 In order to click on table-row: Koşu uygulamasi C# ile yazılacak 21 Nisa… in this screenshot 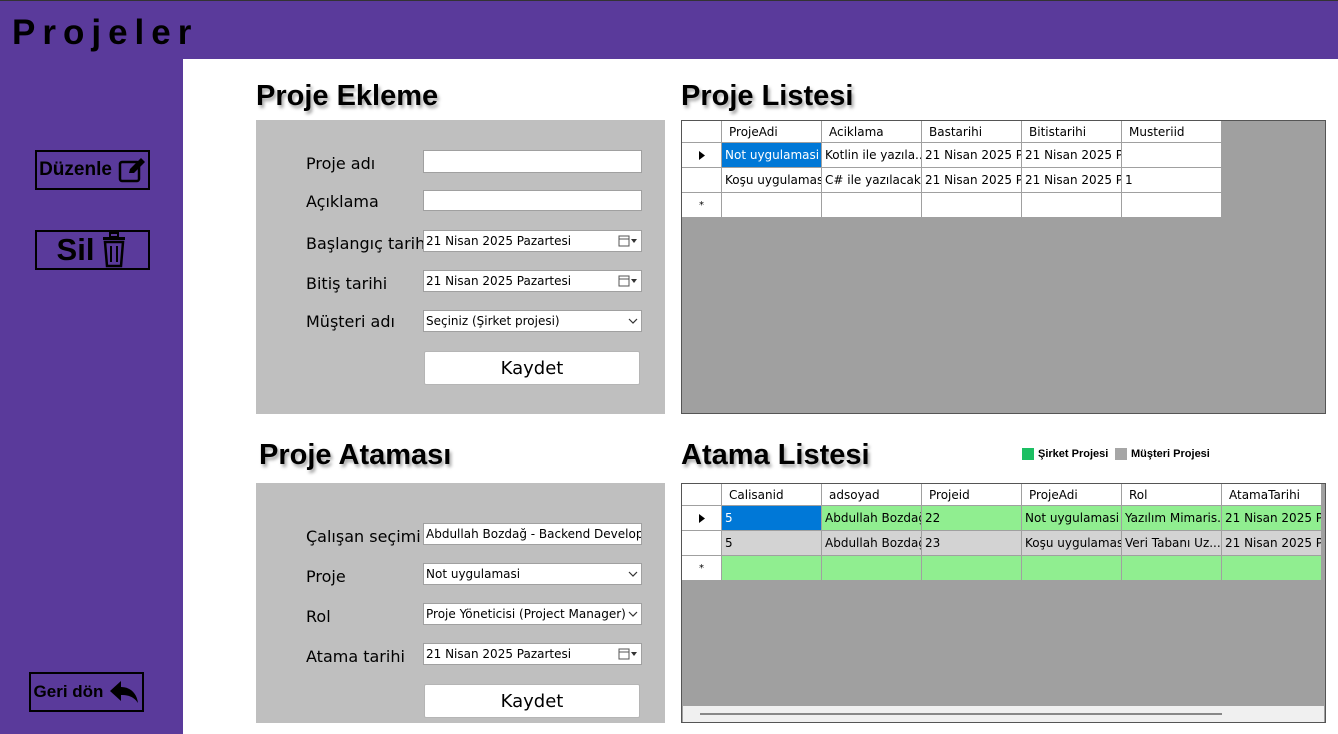, I will do `click(1003, 180)`.